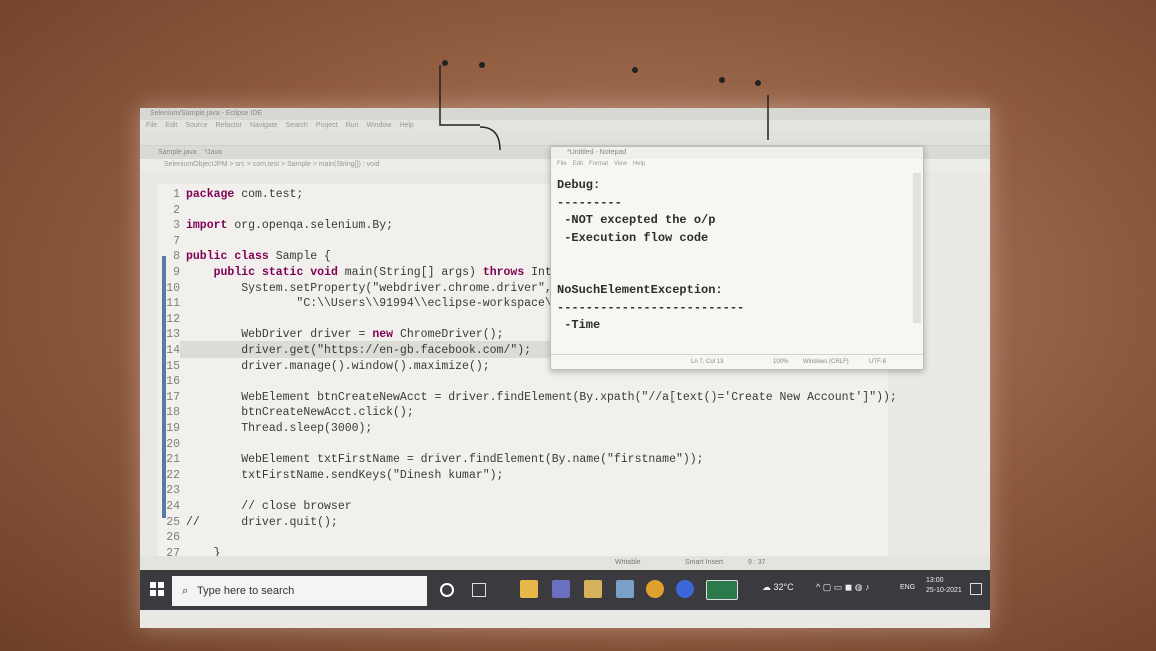 The image size is (1156, 651). Describe the element at coordinates (338, 366) in the screenshot. I see `code-text: driver.manage().window().maximize();` at that location.